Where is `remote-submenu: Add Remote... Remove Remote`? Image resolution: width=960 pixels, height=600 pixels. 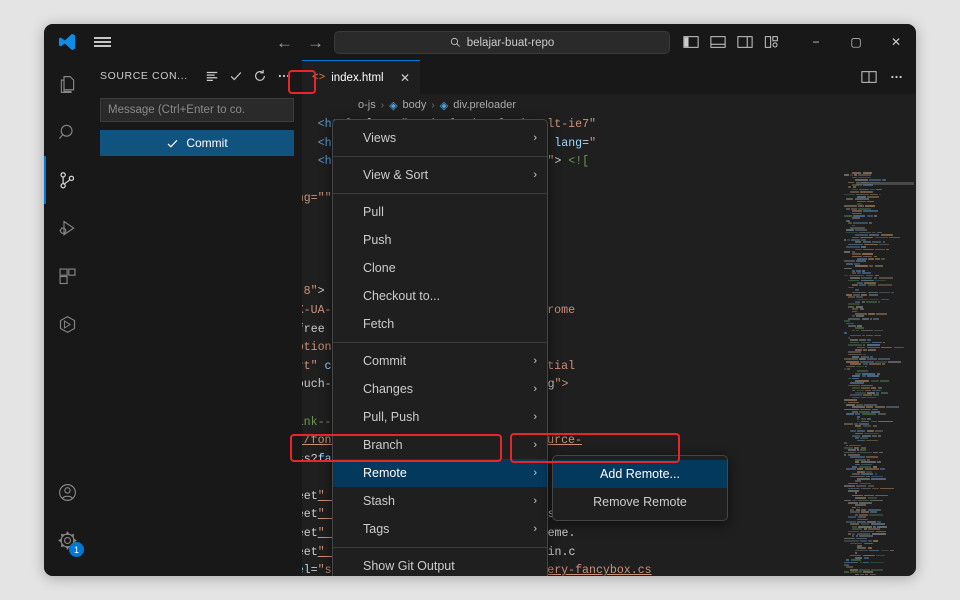 remote-submenu: Add Remote... Remove Remote is located at coordinates (640, 488).